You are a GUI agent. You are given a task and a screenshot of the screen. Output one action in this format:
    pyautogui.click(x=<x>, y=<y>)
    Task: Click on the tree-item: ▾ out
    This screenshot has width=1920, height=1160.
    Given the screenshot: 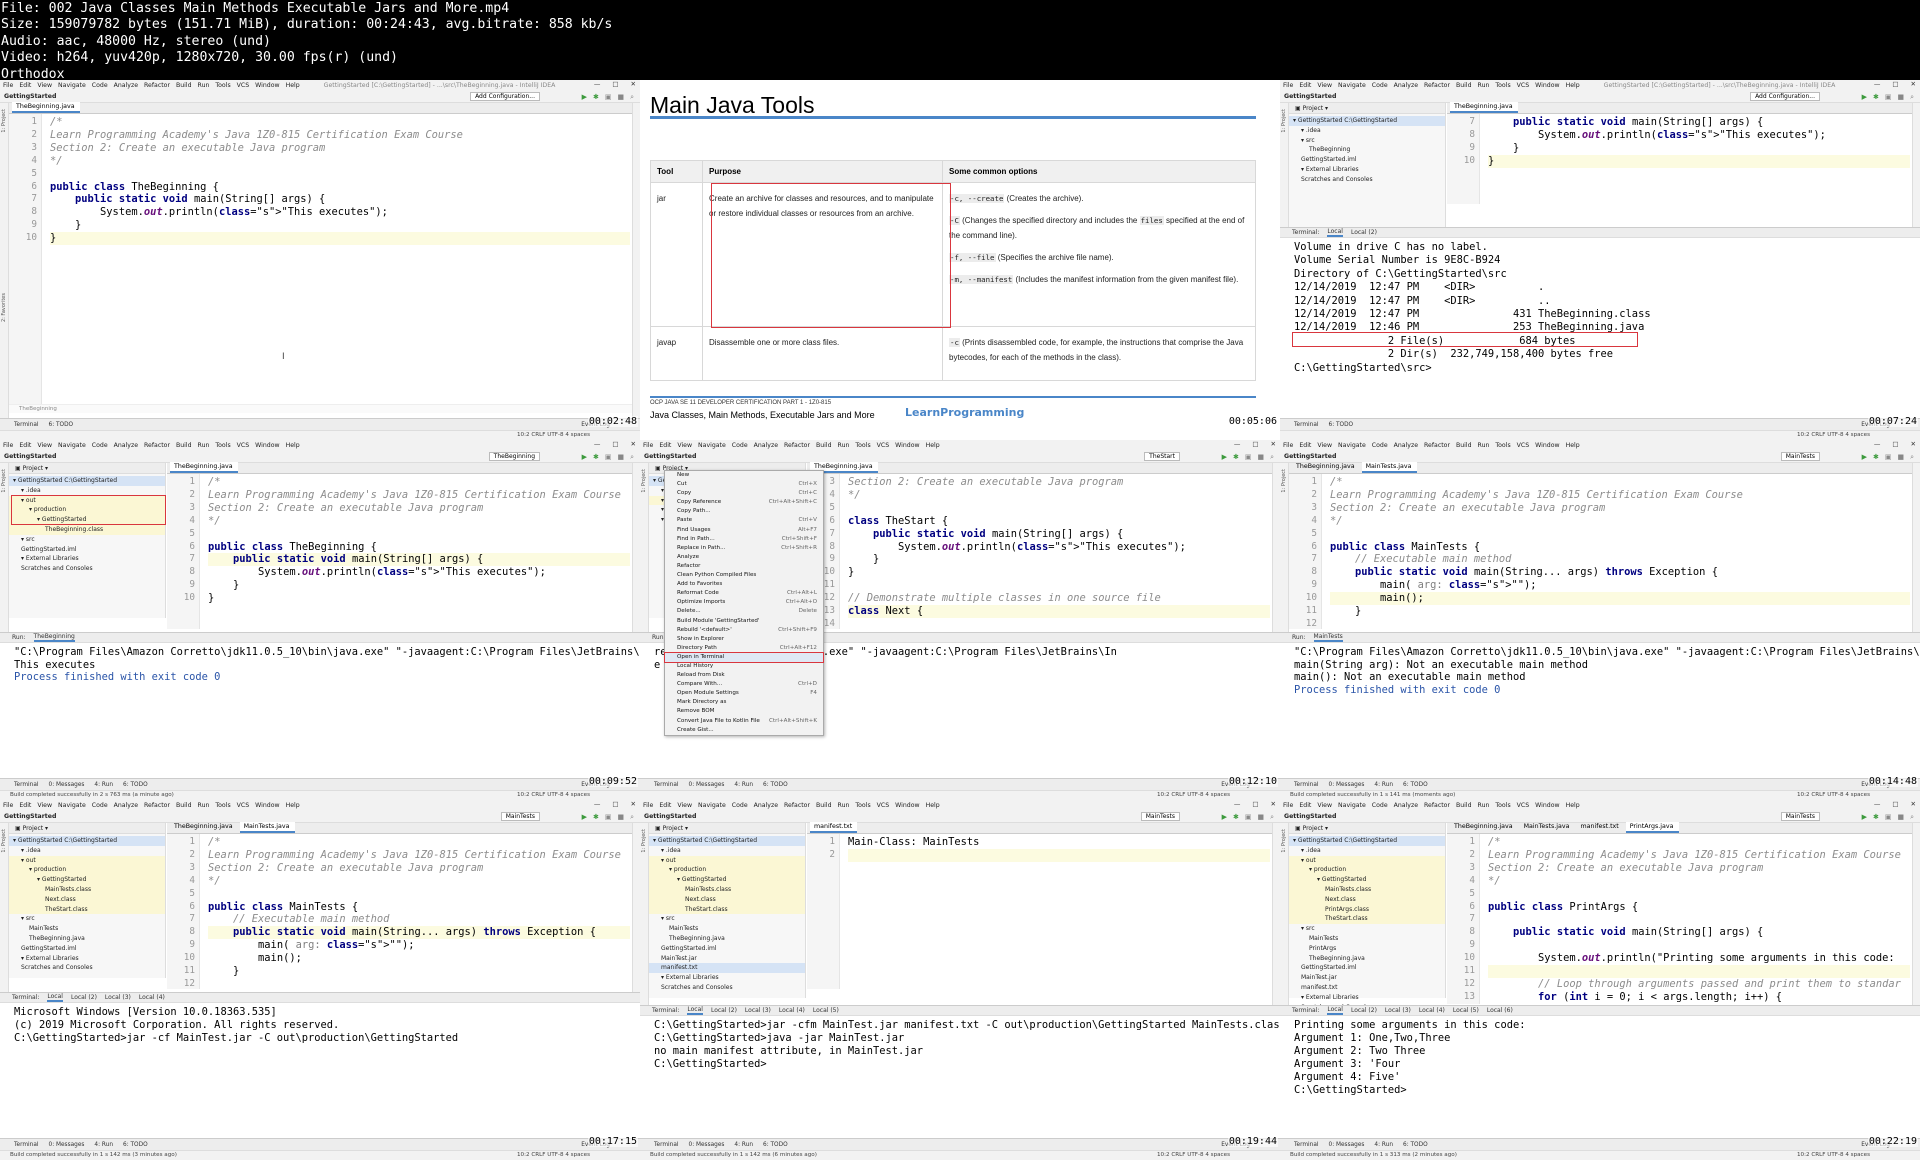 What is the action you would take?
    pyautogui.click(x=87, y=860)
    